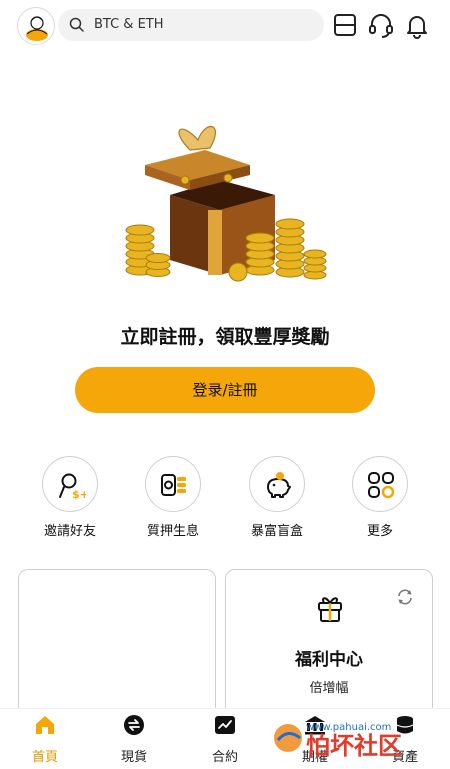 The width and height of the screenshot is (450, 769). I want to click on nav-label: 首頁, so click(44, 757).